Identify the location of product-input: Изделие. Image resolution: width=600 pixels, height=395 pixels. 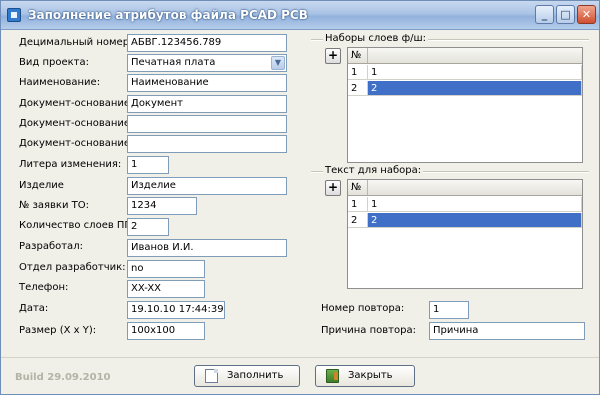
(207, 186).